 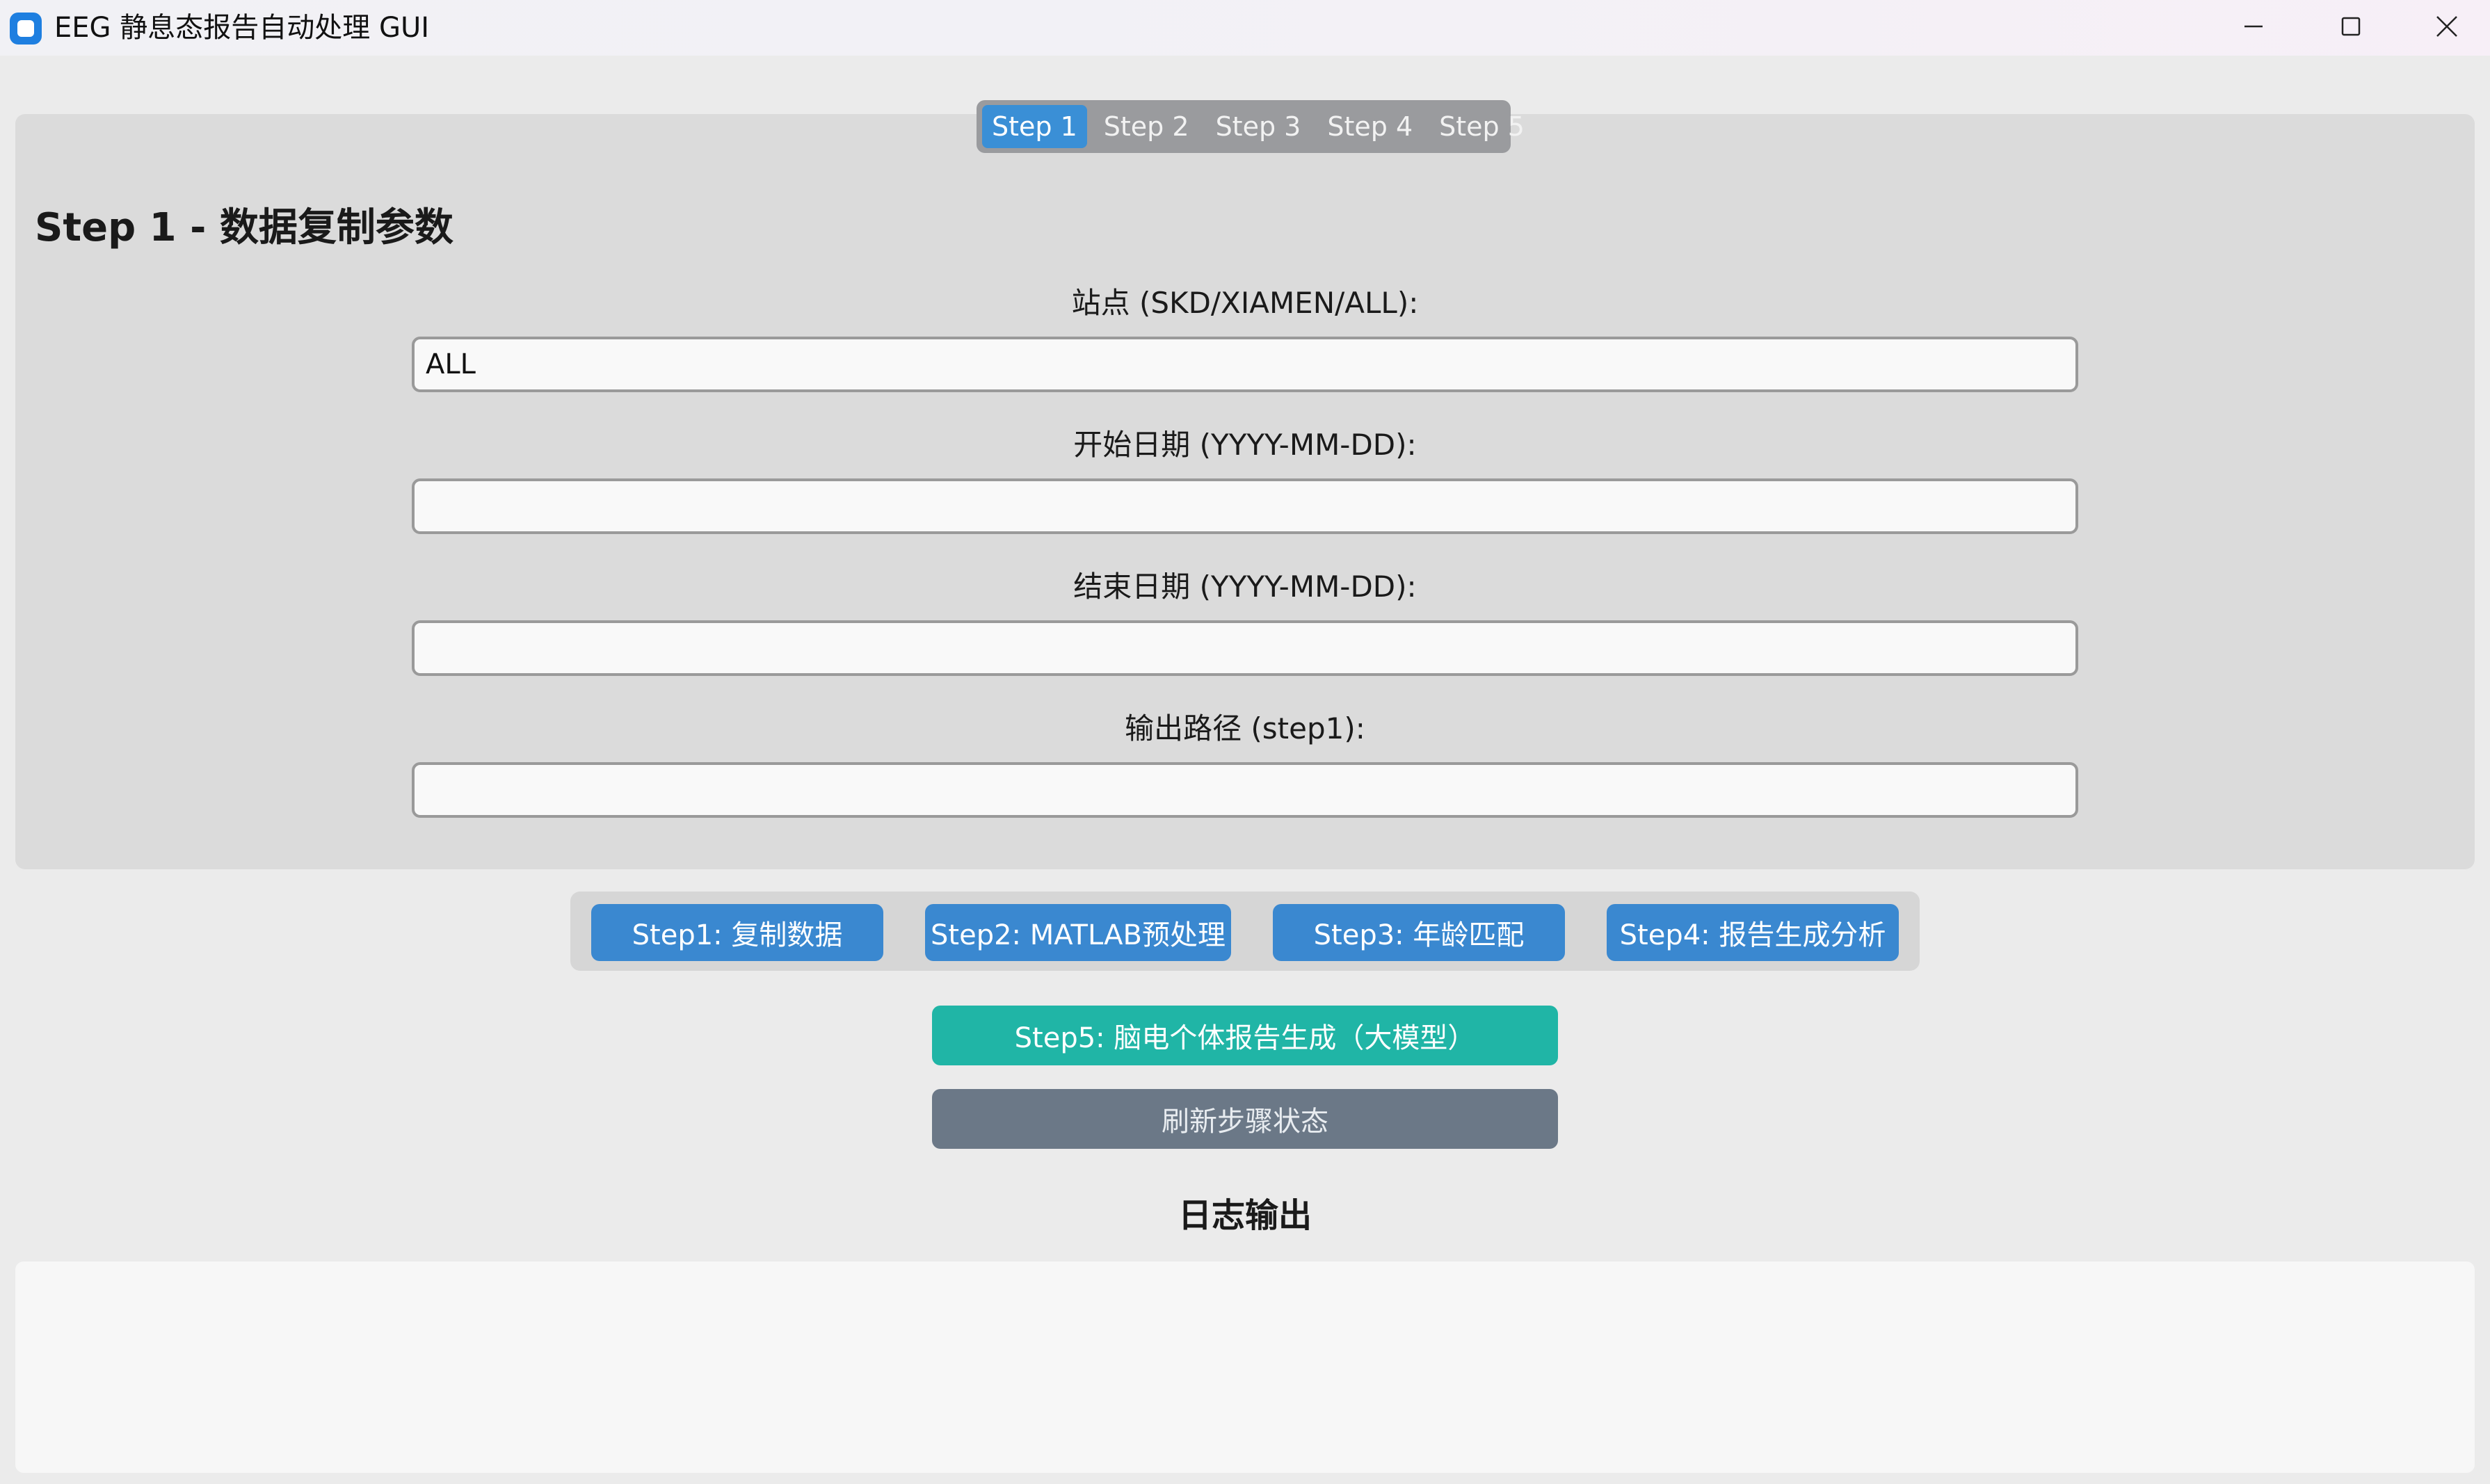 What do you see at coordinates (1753, 932) in the screenshot?
I see `step4-report-analysis-button: Step4: 报告生成分析` at bounding box center [1753, 932].